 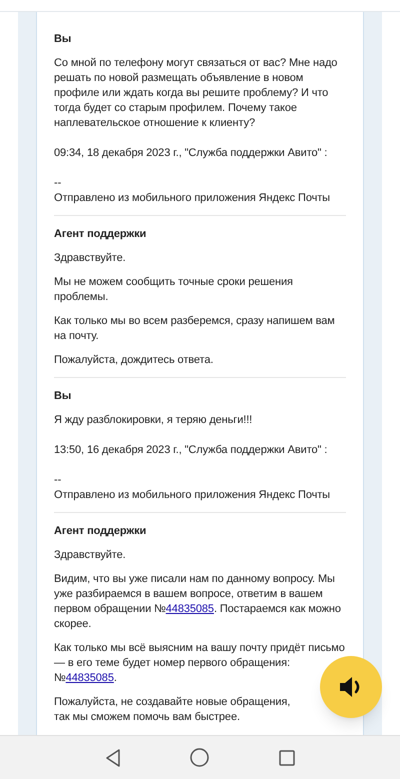 I want to click on message-text: Как только мы во всем разберемся, сразу напишем вам на почту., so click(x=195, y=329).